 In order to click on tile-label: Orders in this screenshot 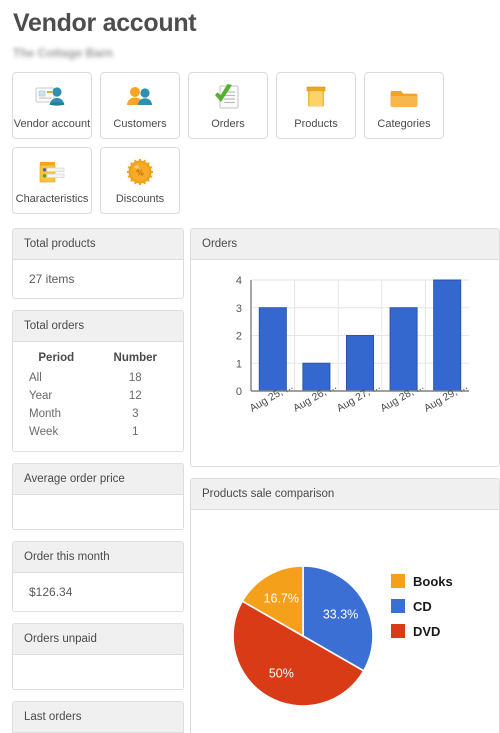, I will do `click(228, 124)`.